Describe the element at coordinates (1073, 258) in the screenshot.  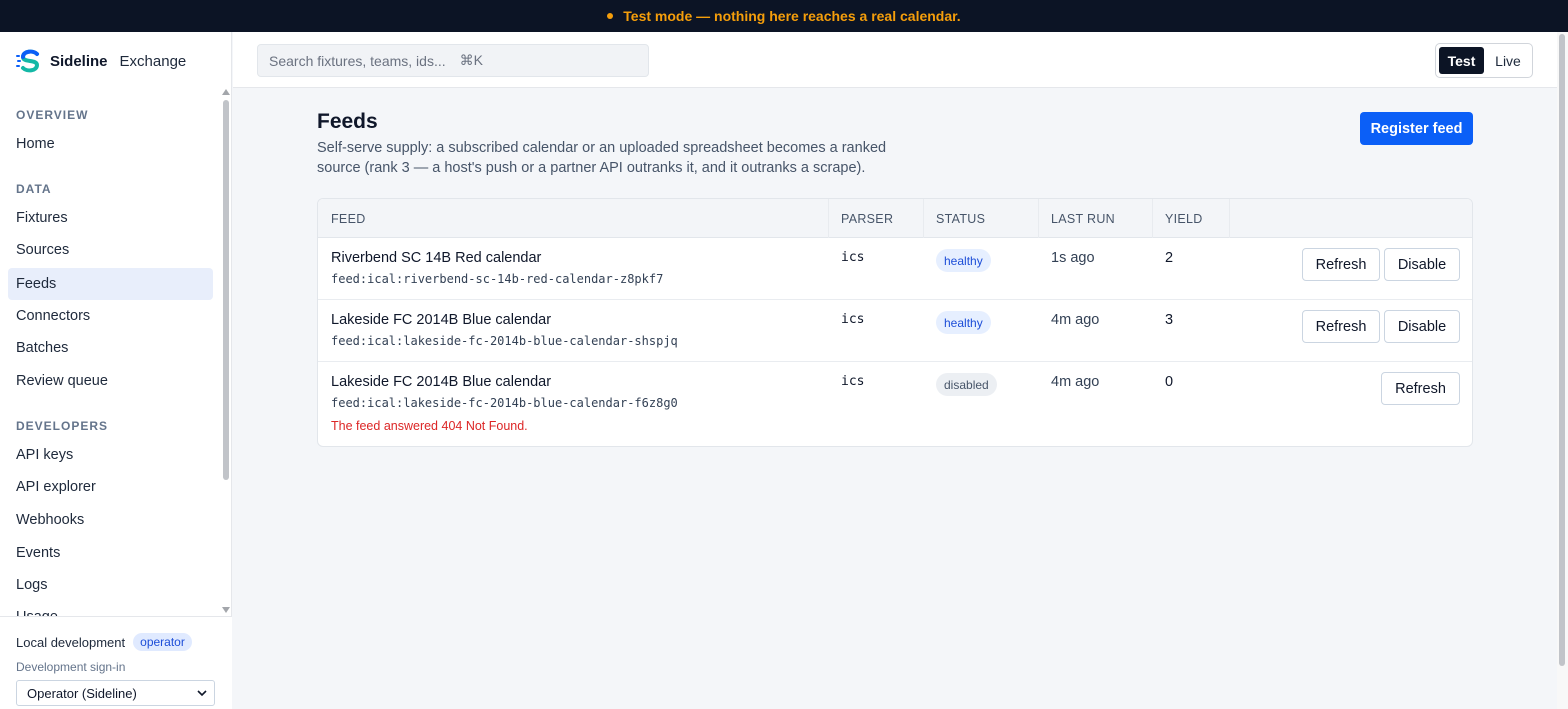
I see `feed-last-run: 1s ago` at that location.